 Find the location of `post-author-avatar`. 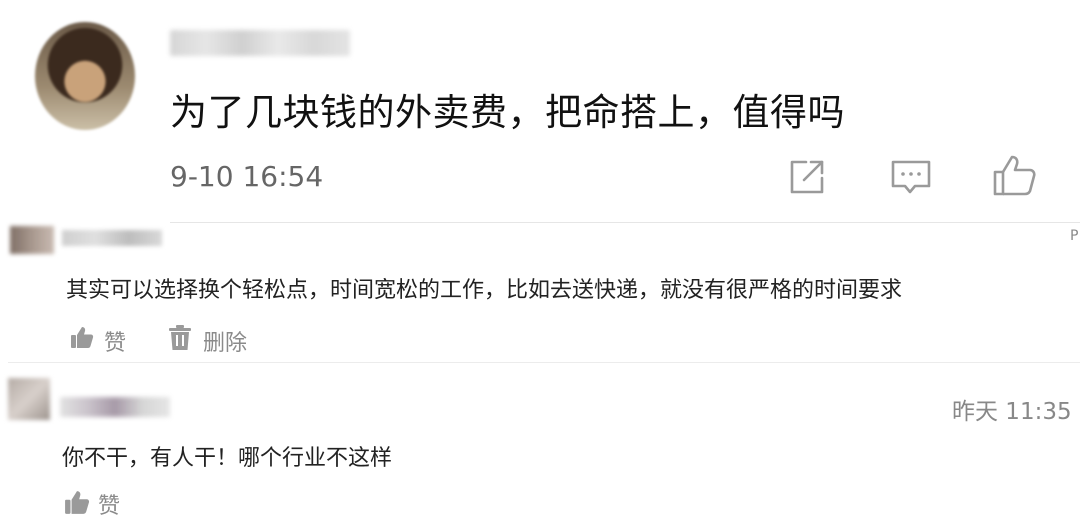

post-author-avatar is located at coordinates (85, 76).